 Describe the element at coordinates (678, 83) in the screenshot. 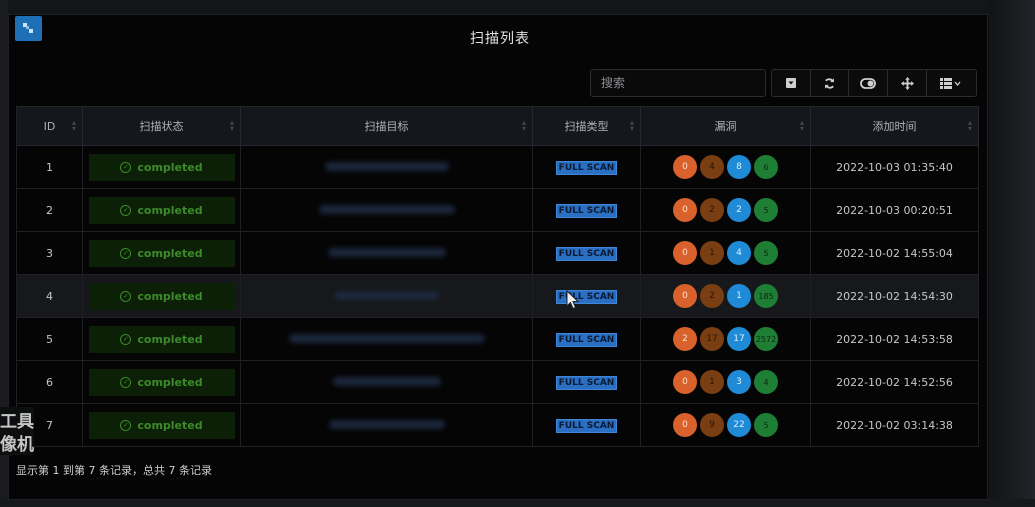

I see `search-input` at that location.